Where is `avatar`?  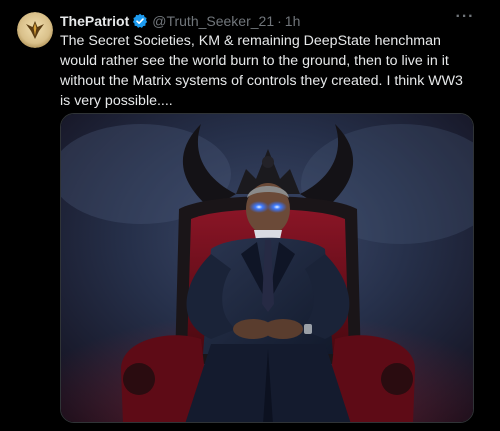
avatar is located at coordinates (35, 30).